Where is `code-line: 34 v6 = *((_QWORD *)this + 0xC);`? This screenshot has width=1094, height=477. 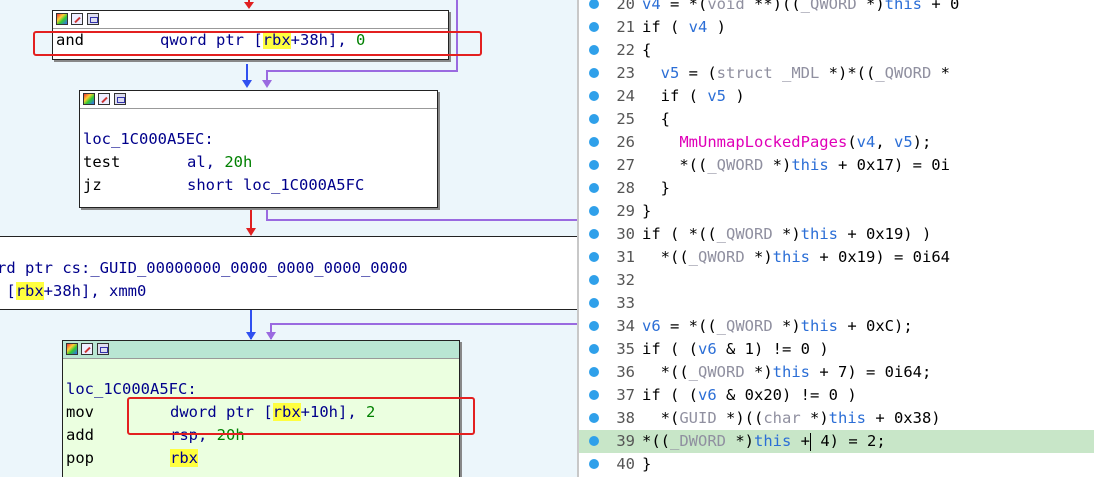 code-line: 34 v6 = *((_QWORD *)this + 0xC); is located at coordinates (836, 326).